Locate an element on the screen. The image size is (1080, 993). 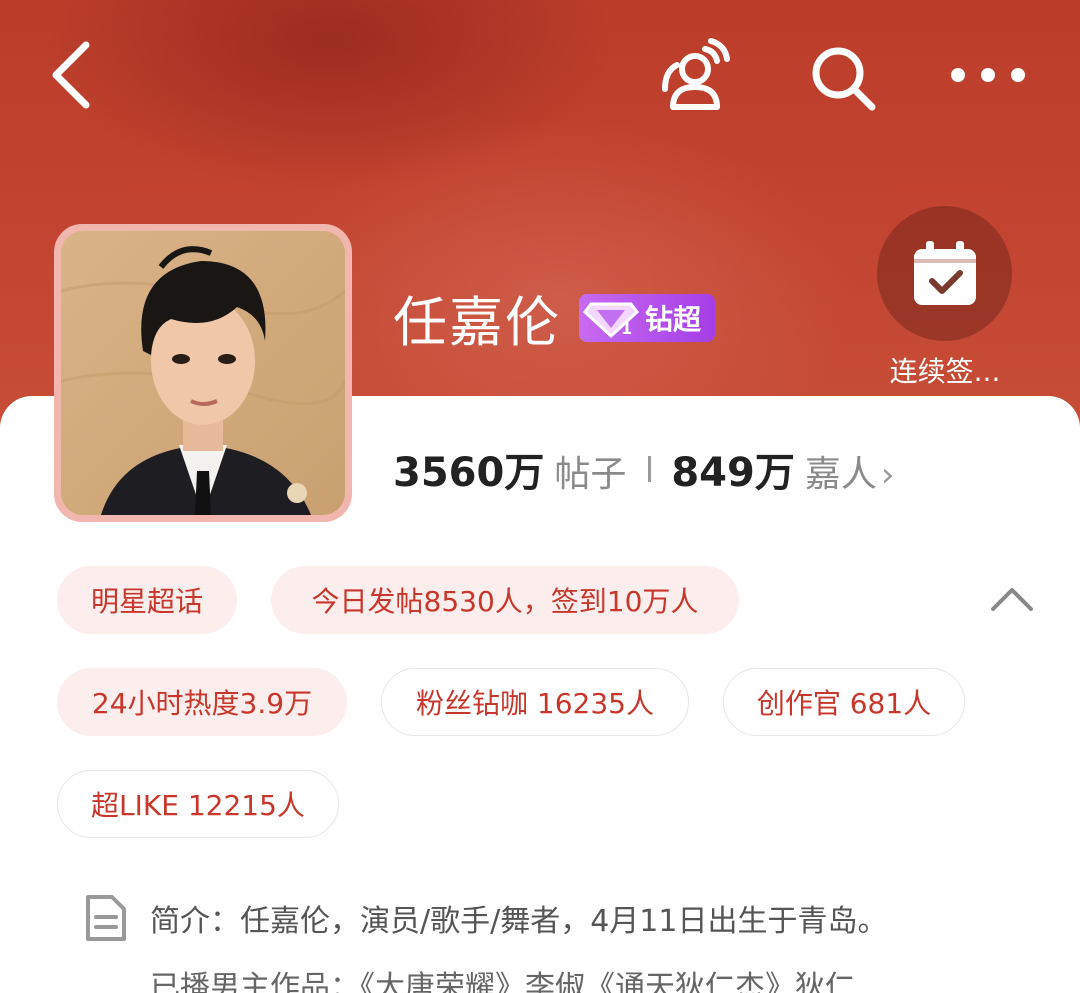
people-button is located at coordinates (695, 75).